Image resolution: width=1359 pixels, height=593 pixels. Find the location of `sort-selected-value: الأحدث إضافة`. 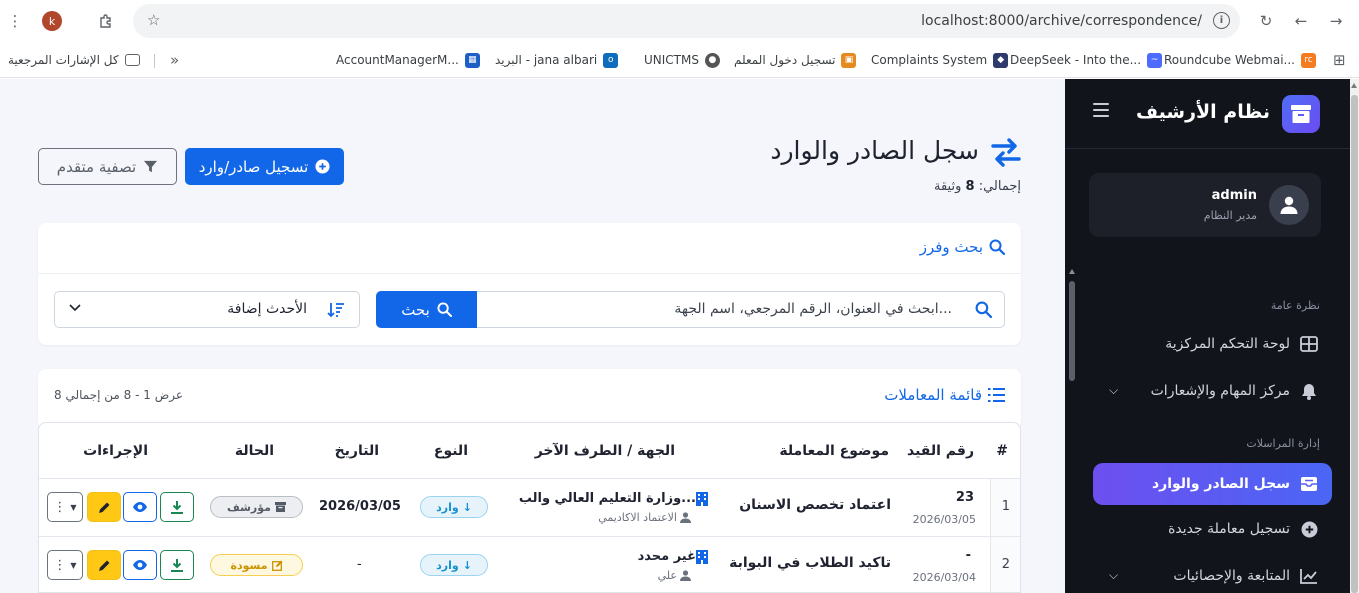

sort-selected-value: الأحدث إضافة is located at coordinates (267, 309).